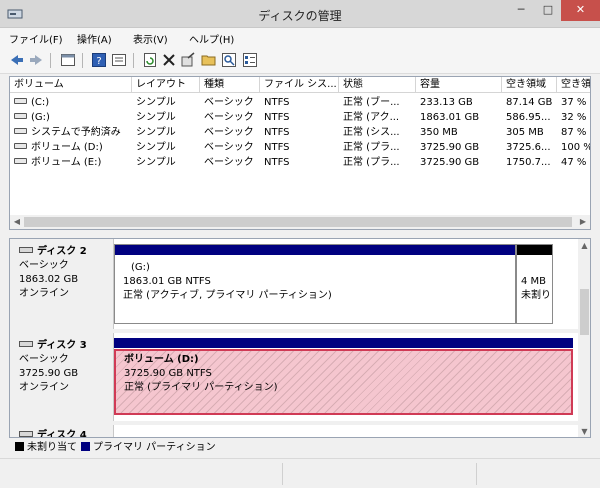 The image size is (600, 488). What do you see at coordinates (536, 295) in the screenshot?
I see `partition-status: 未割り` at bounding box center [536, 295].